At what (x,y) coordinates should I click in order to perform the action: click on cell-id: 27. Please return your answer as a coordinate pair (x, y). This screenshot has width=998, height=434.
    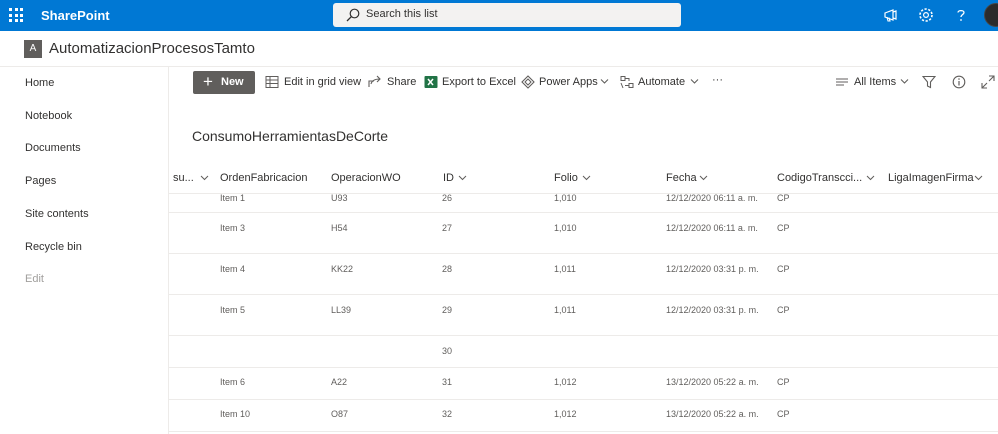
    Looking at the image, I should click on (447, 228).